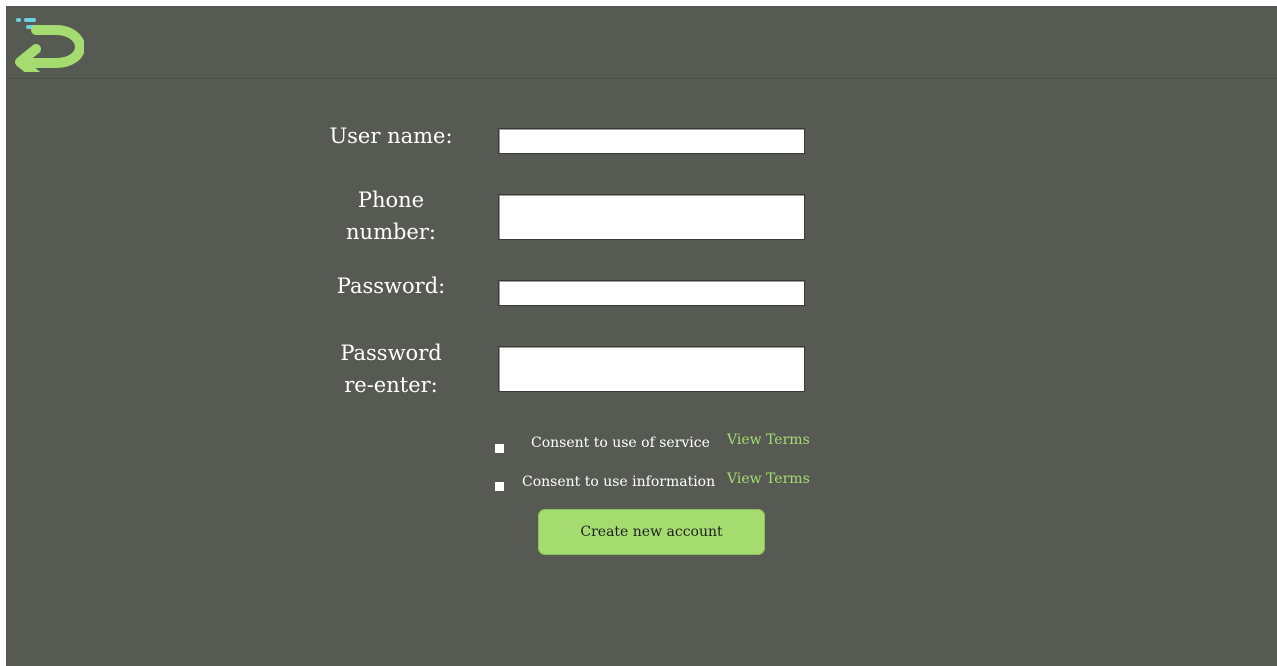 The width and height of the screenshot is (1277, 666). I want to click on phone-label: Phone number:, so click(391, 216).